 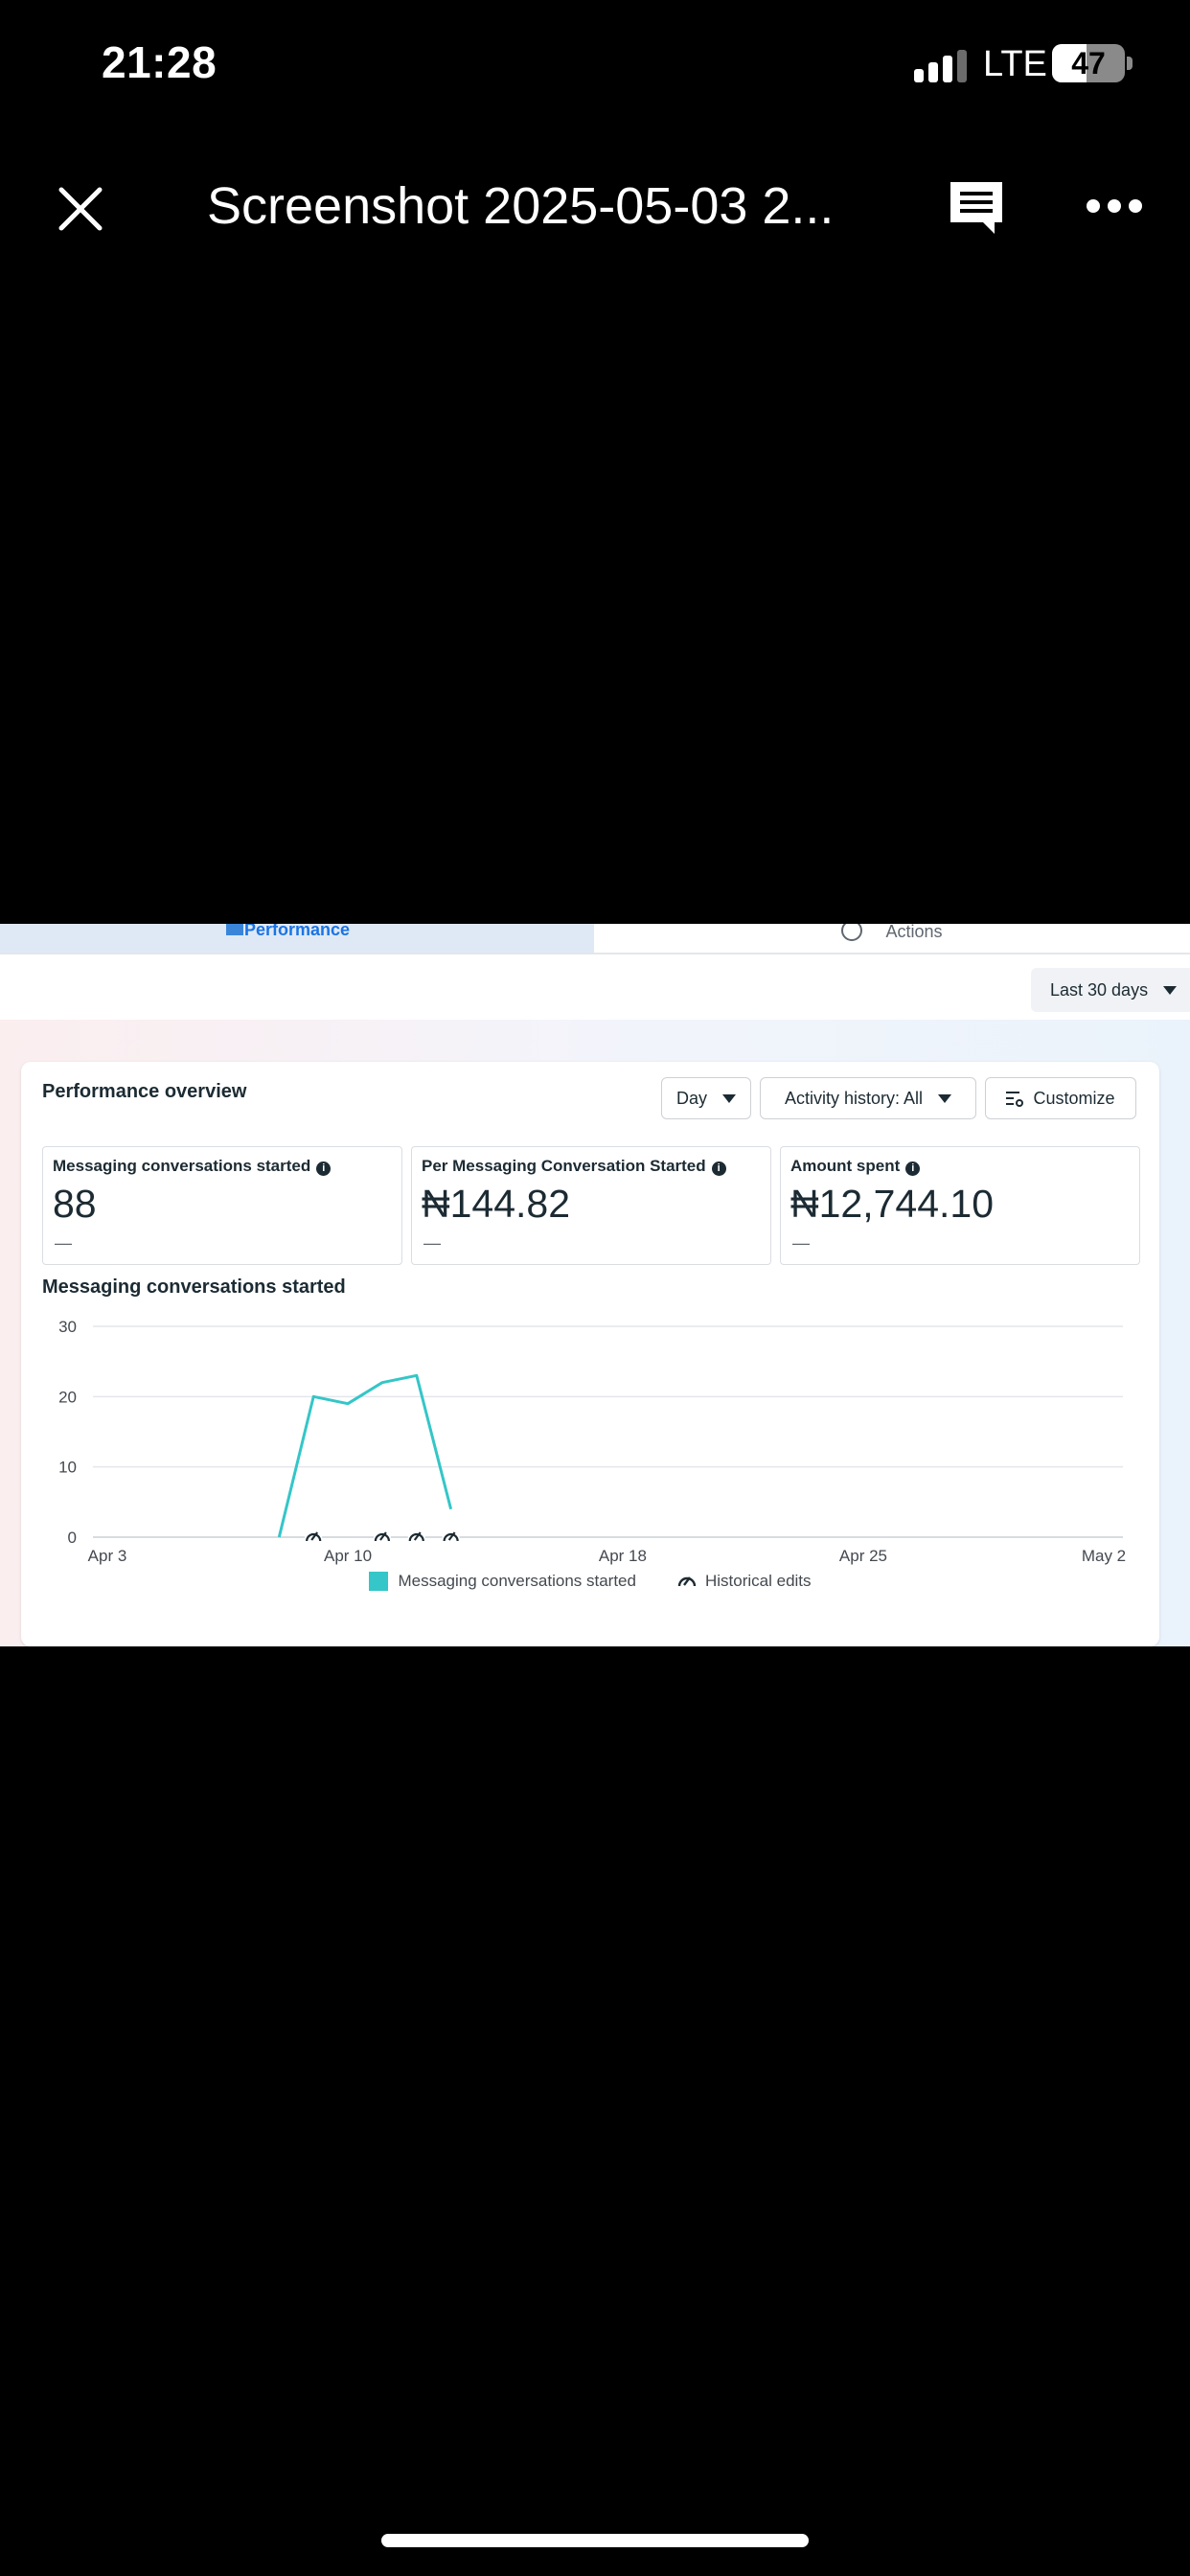 I want to click on metric-value: ₦144.82, so click(x=497, y=1204).